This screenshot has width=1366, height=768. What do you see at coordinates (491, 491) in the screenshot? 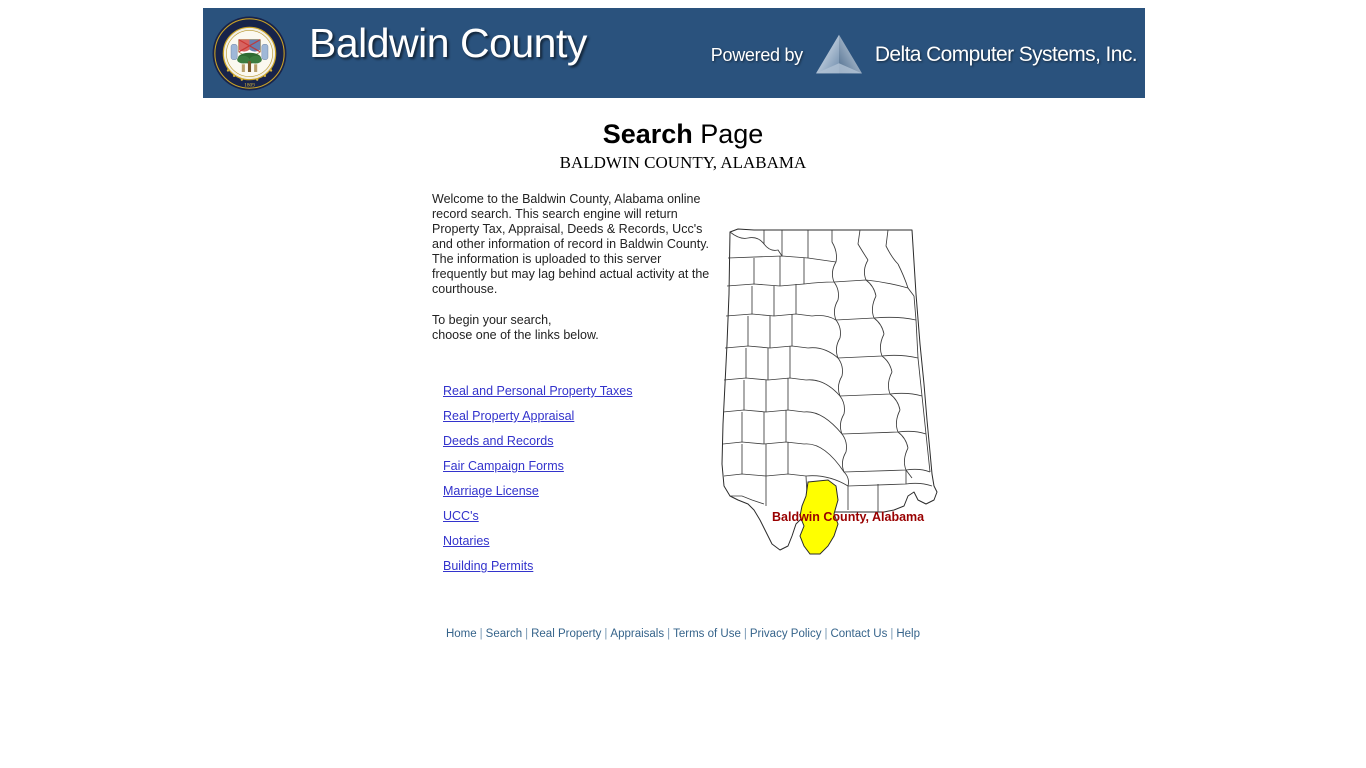
I see `link-marriage-license: Marriage License` at bounding box center [491, 491].